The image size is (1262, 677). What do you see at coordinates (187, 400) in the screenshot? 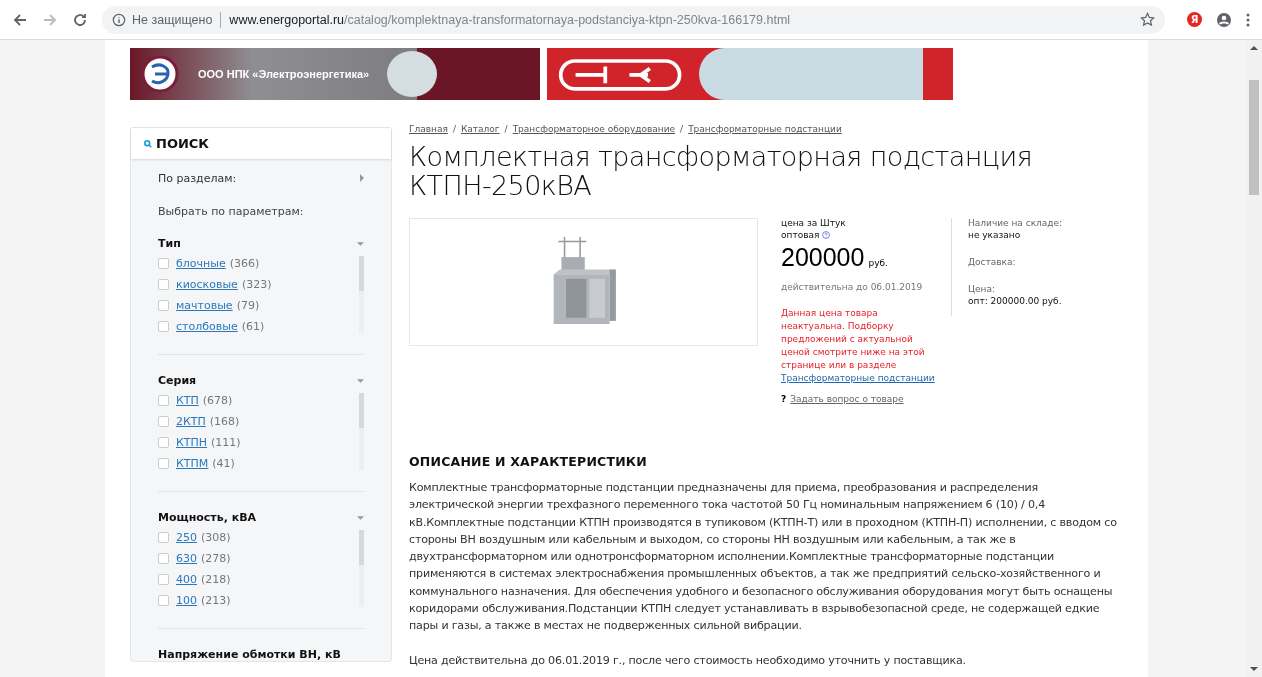
I see `filter-link: КТП` at bounding box center [187, 400].